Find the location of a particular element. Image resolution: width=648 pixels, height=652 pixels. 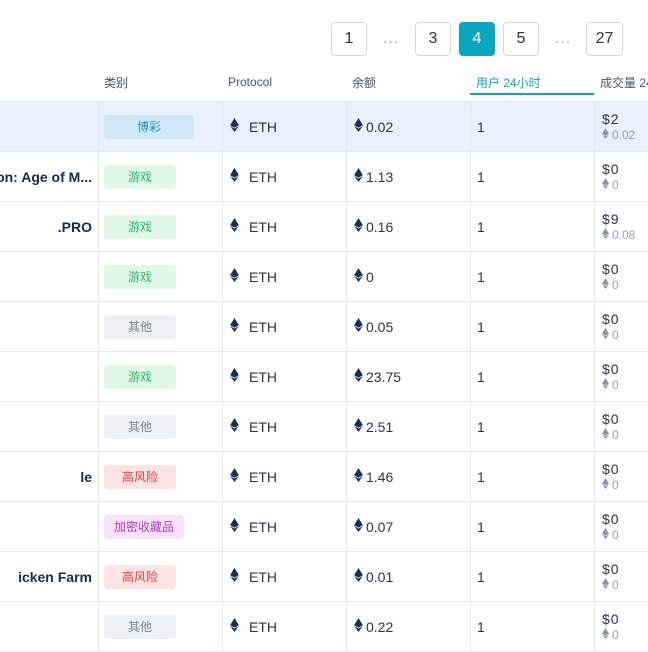

protocol-label: ETH is located at coordinates (263, 576).